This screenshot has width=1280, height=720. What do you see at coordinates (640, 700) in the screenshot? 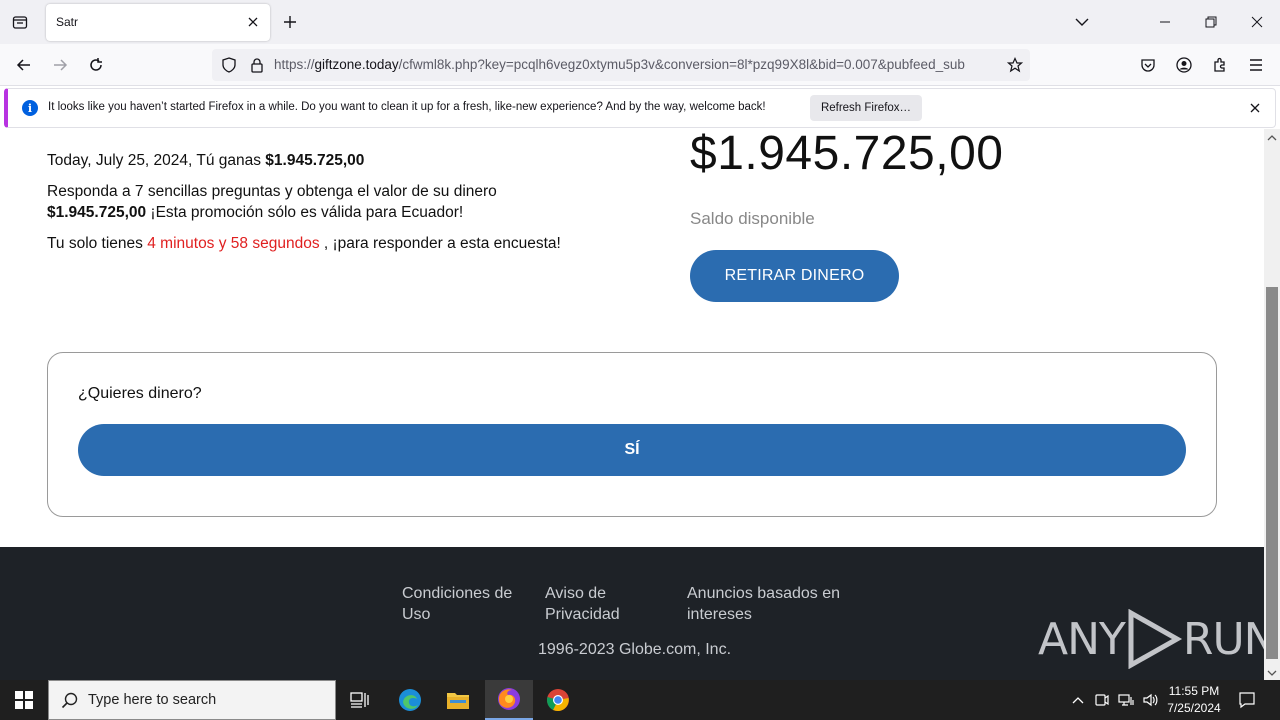
I see `taskbar: Type here to search 11:55 PM 7/25/2024` at bounding box center [640, 700].